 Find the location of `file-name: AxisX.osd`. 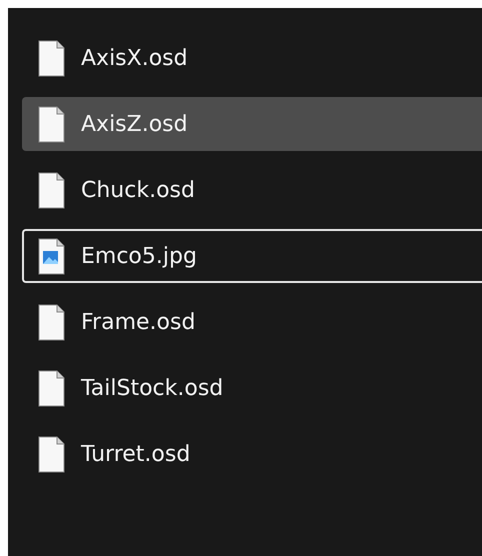

file-name: AxisX.osd is located at coordinates (134, 58).